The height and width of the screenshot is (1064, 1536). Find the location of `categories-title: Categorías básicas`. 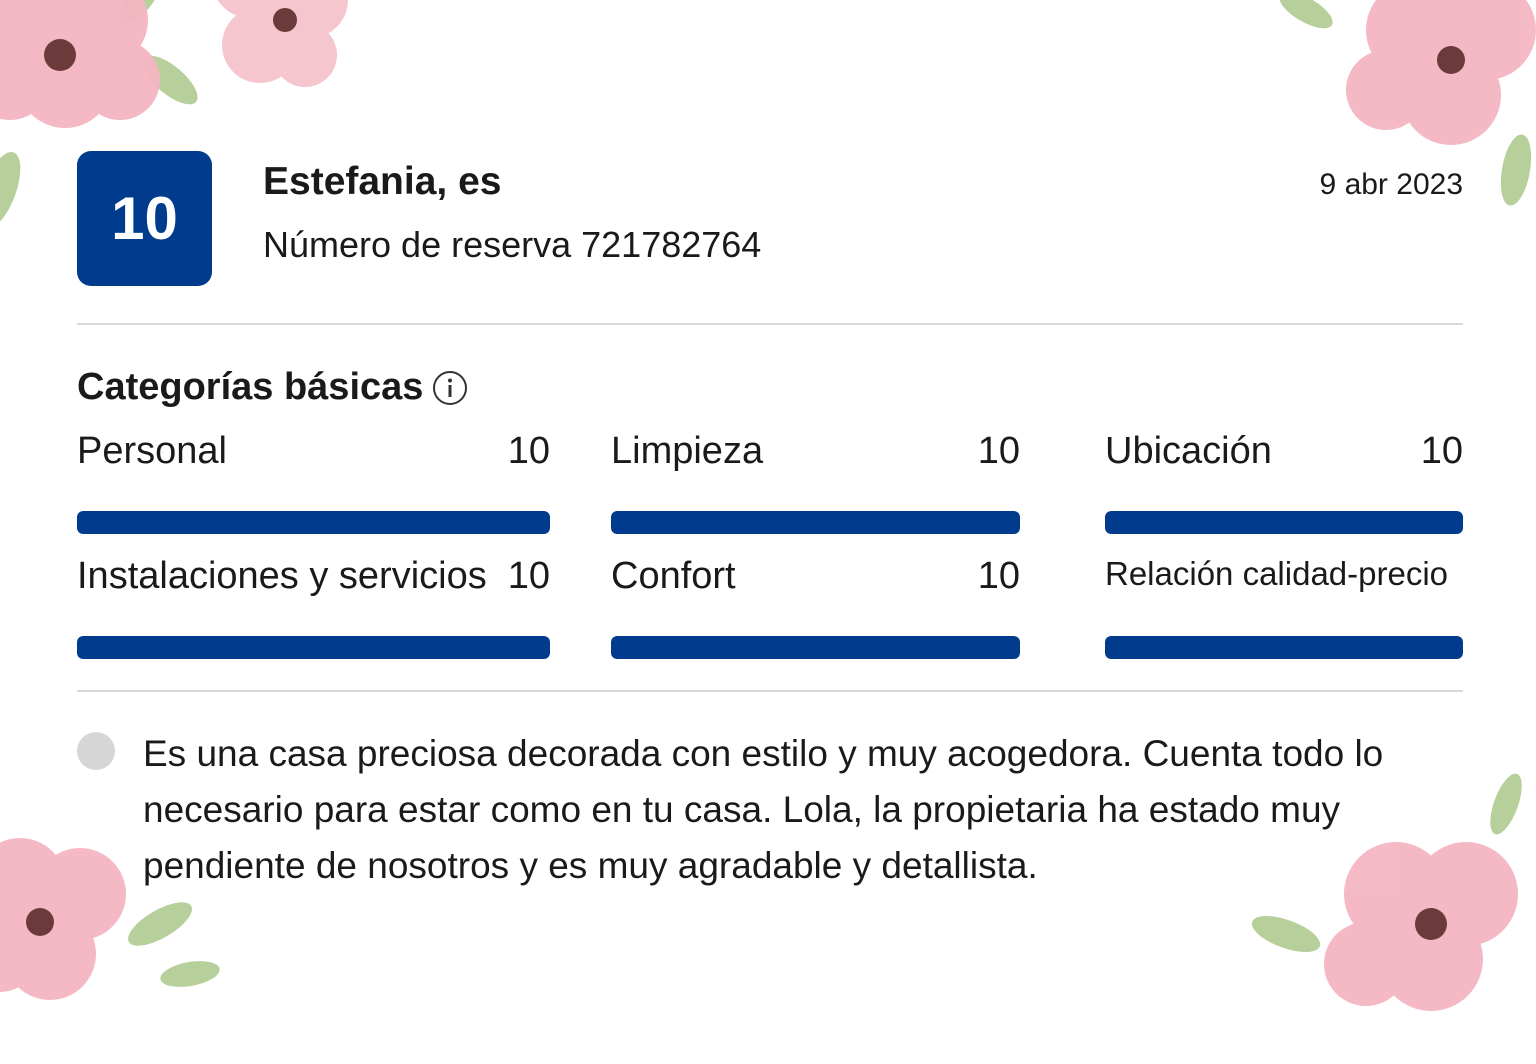

categories-title: Categorías básicas is located at coordinates (250, 387).